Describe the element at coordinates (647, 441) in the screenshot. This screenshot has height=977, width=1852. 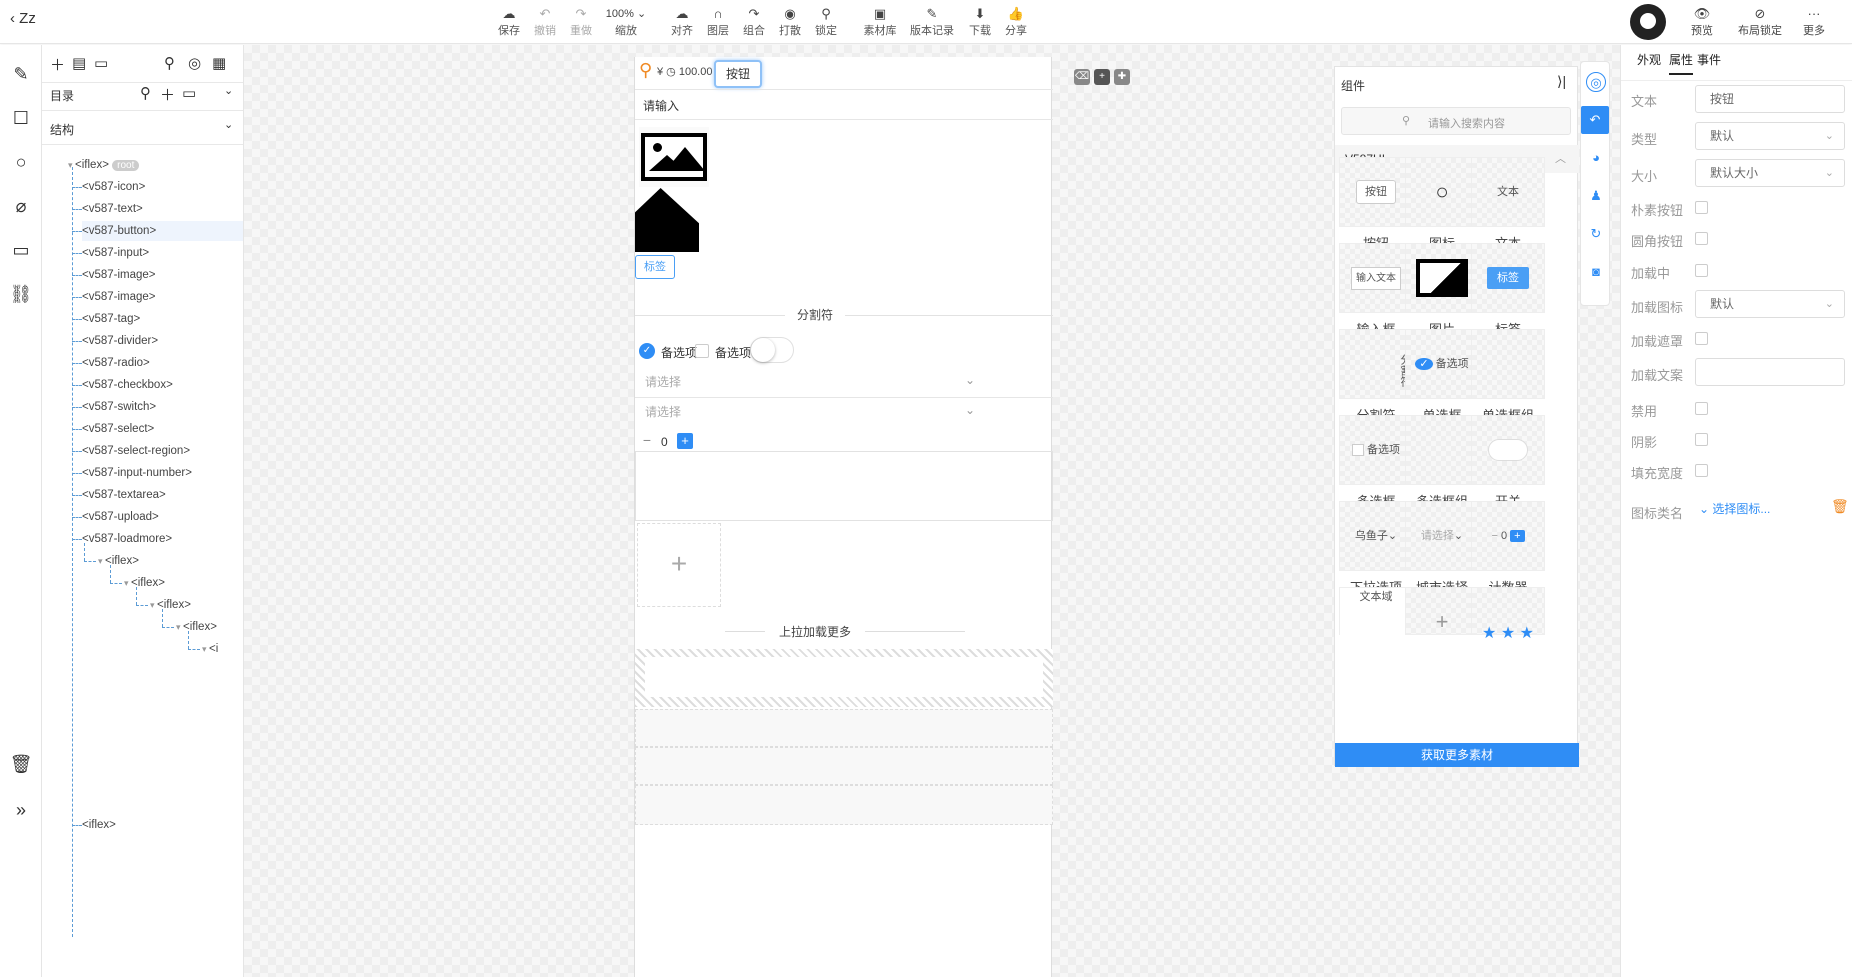
I see `minus-button: −` at that location.